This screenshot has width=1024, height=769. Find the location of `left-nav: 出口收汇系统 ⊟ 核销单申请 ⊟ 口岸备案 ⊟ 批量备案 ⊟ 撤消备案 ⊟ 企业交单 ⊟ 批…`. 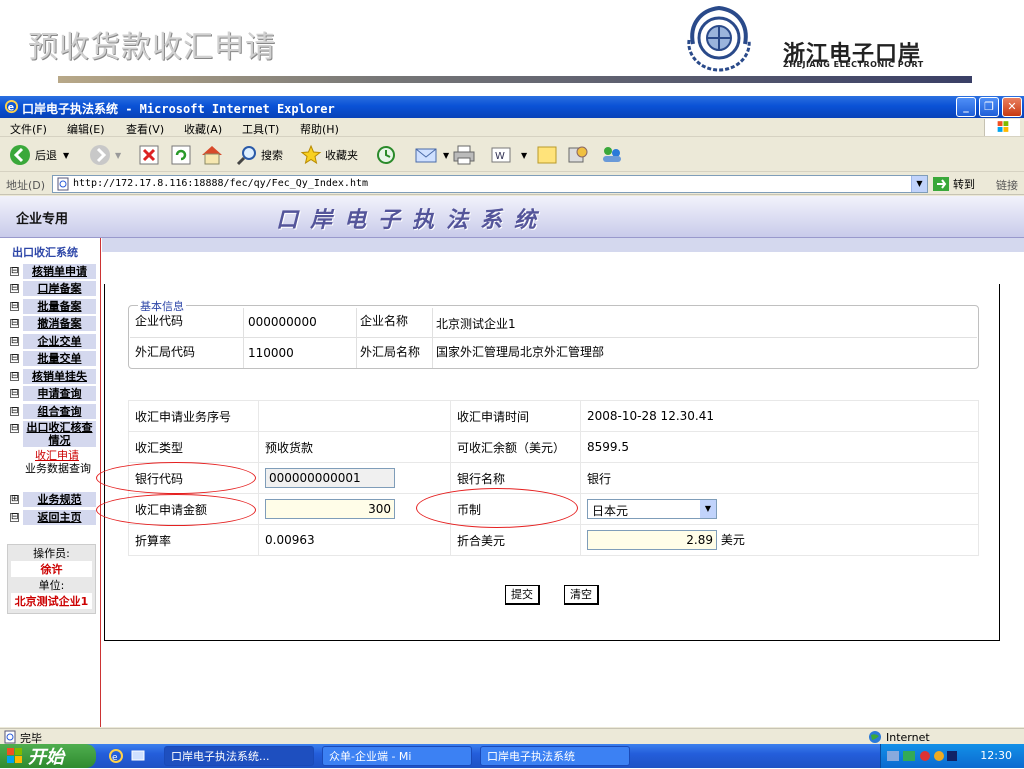

left-nav: 出口收汇系统 ⊟ 核销单申请 ⊟ 口岸备案 ⊟ 批量备案 ⊟ 撤消备案 ⊟ 企业交单 ⊟ 批… is located at coordinates (50, 482).